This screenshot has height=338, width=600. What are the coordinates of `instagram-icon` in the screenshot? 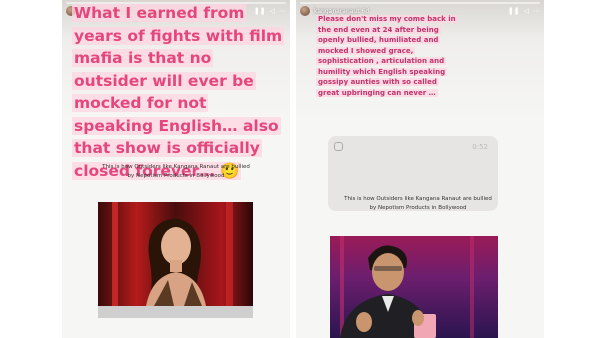 It's located at (338, 146).